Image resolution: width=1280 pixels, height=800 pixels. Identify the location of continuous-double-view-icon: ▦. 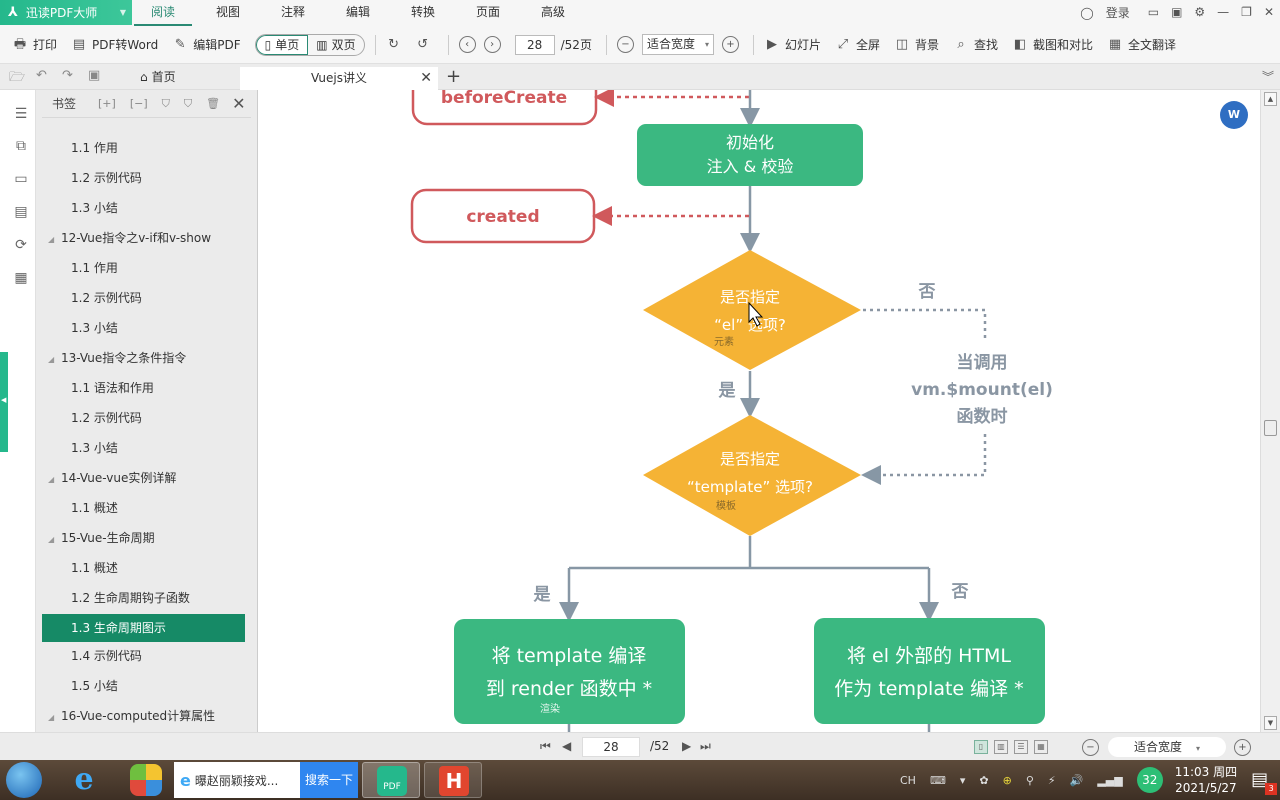
(1041, 747).